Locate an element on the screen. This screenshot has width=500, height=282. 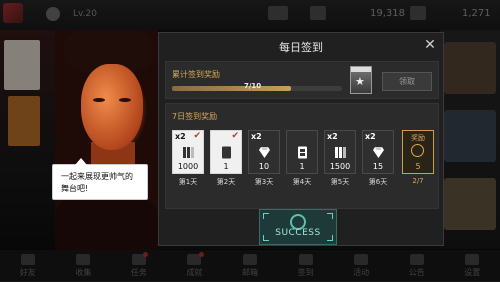
day7-progress: 2/7 is located at coordinates (418, 181).